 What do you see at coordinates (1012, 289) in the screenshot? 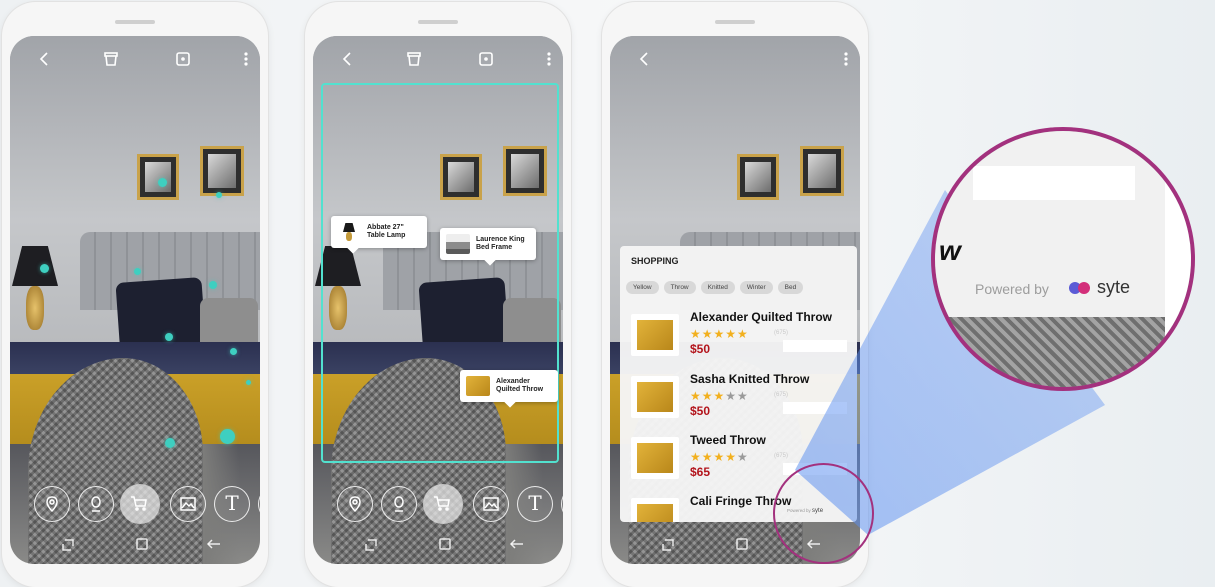
I see `powered-by-text: Powered by` at bounding box center [1012, 289].